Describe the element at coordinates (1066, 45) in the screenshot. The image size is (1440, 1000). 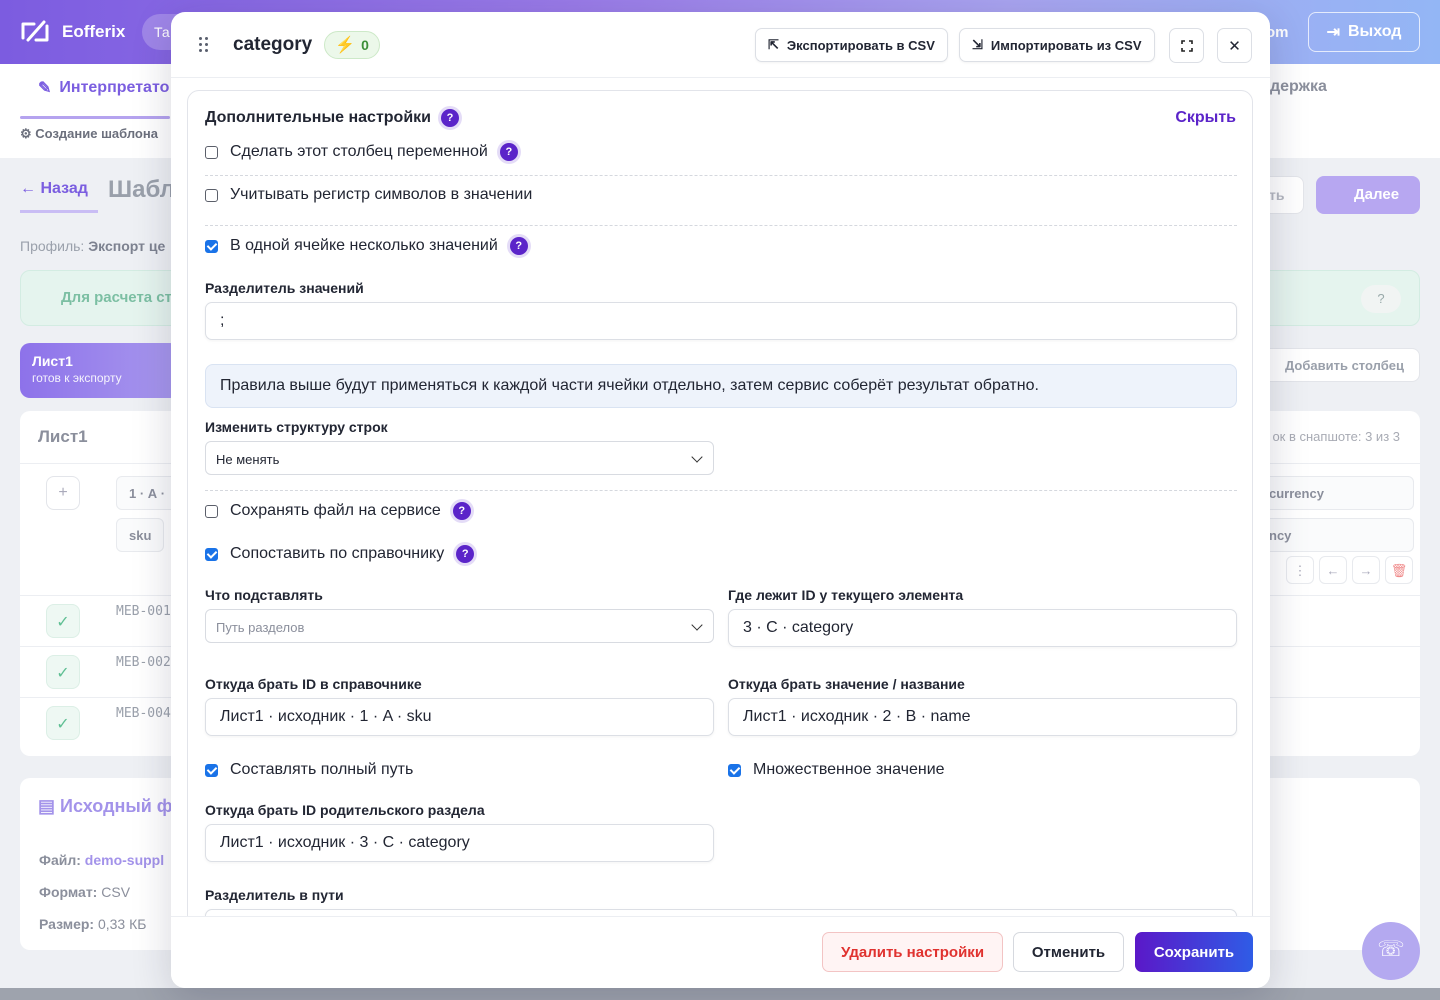
I see `import-csv-label: Импортировать из CSV` at that location.